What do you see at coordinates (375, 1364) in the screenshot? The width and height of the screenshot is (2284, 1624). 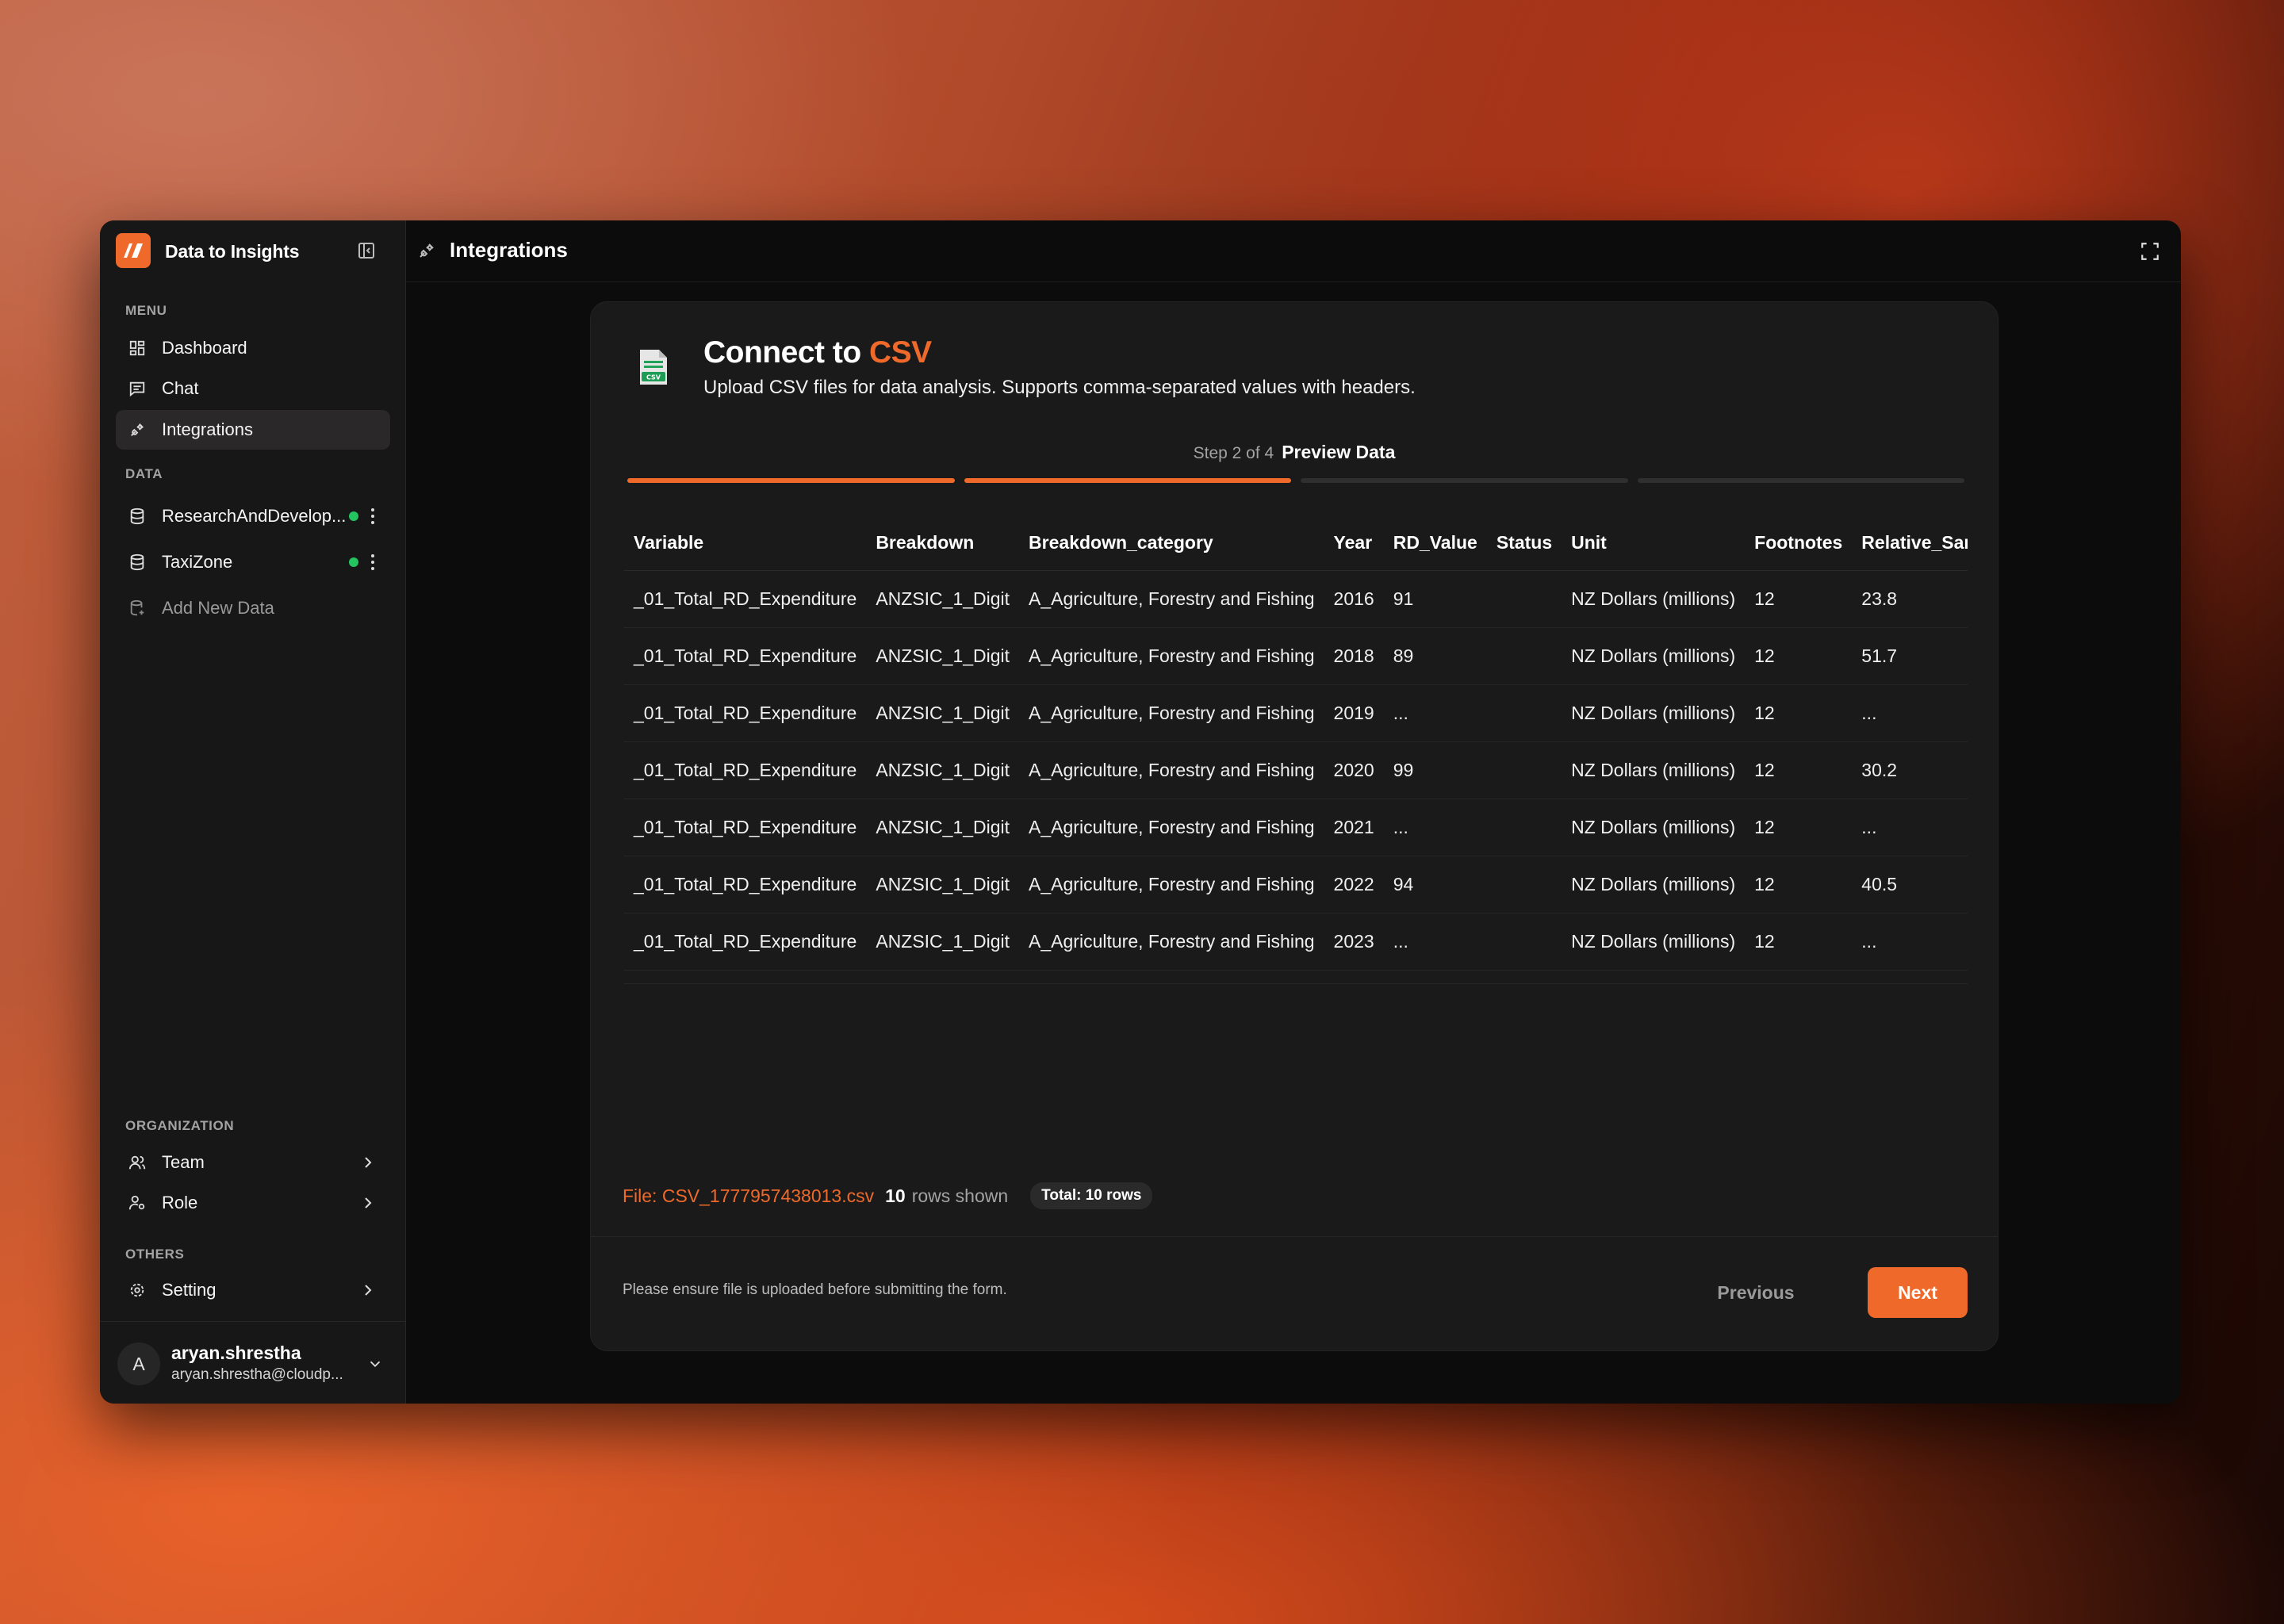 I see `chevron-down-icon` at bounding box center [375, 1364].